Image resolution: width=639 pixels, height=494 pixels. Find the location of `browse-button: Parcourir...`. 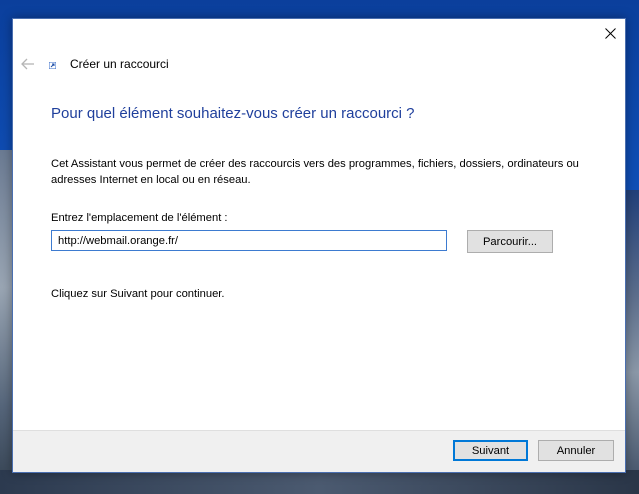

browse-button: Parcourir... is located at coordinates (510, 241).